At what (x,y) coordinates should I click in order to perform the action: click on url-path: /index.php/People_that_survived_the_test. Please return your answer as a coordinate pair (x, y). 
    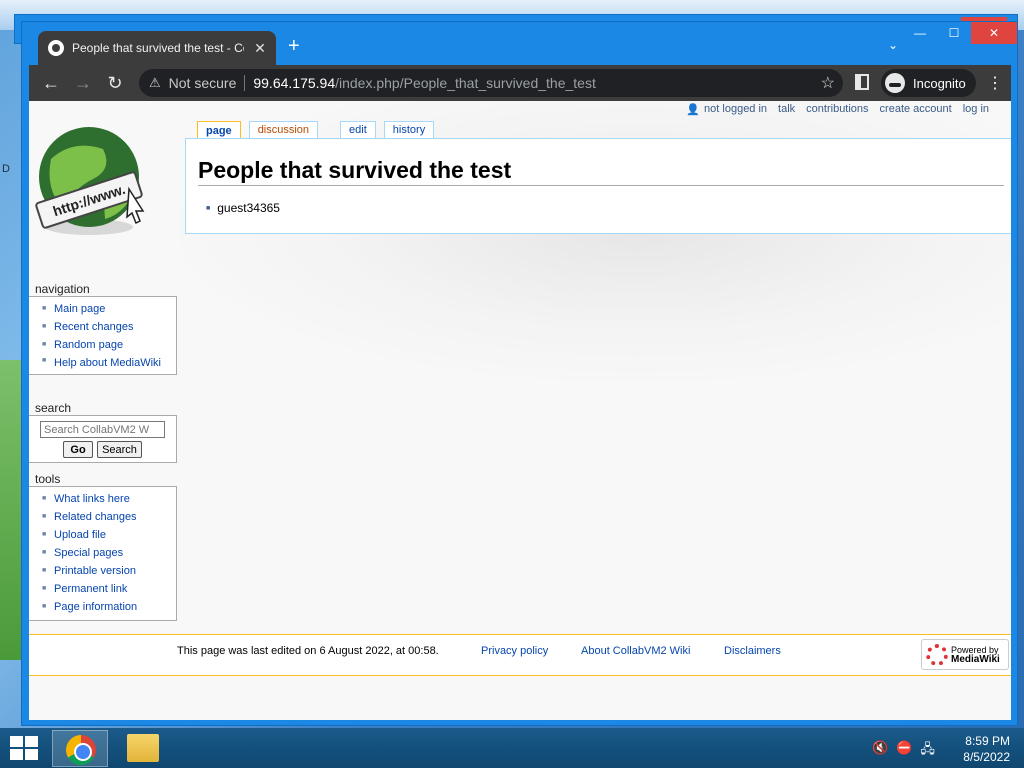
    Looking at the image, I should click on (465, 83).